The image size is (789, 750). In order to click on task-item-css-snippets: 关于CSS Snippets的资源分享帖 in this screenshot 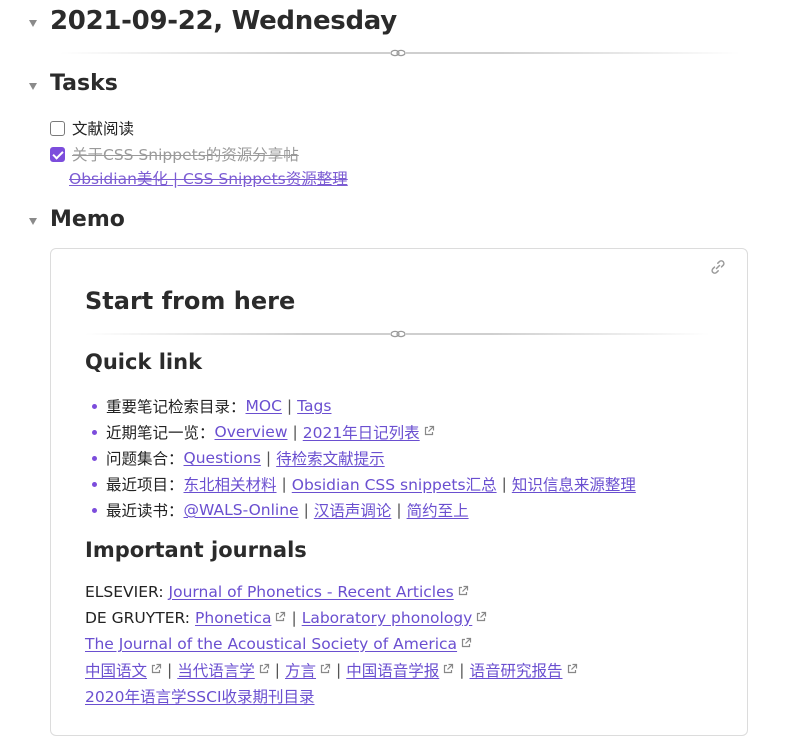, I will do `click(174, 154)`.